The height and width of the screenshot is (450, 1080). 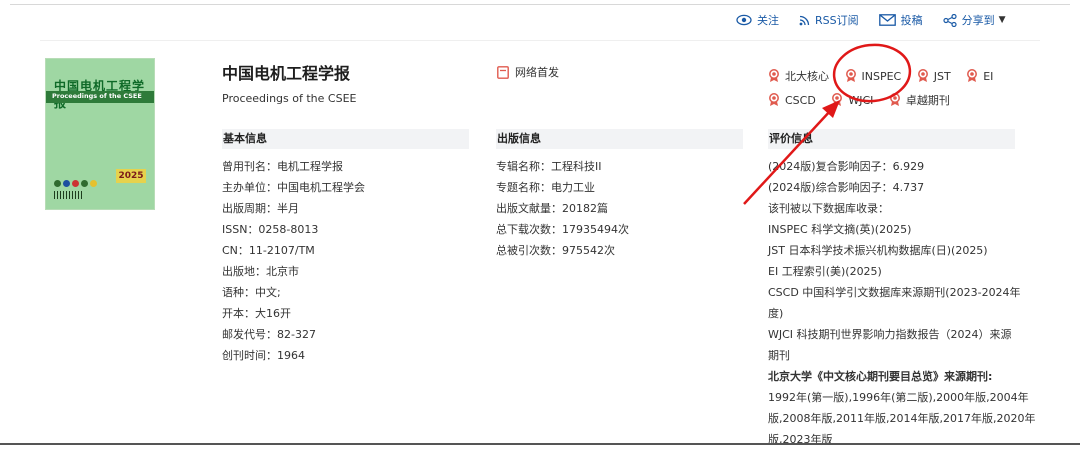 I want to click on tag-pku-core: 北大核心, so click(x=798, y=76).